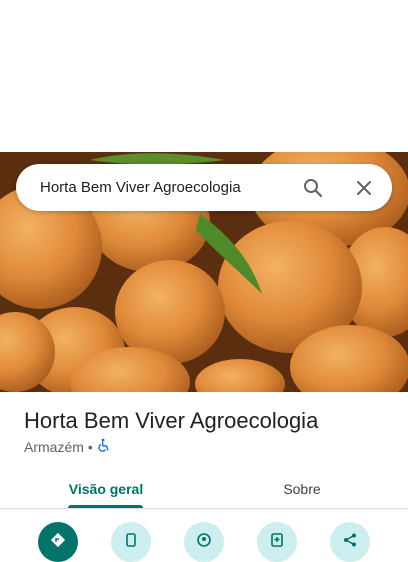 The height and width of the screenshot is (562, 408). I want to click on wheelchair-icon, so click(104, 446).